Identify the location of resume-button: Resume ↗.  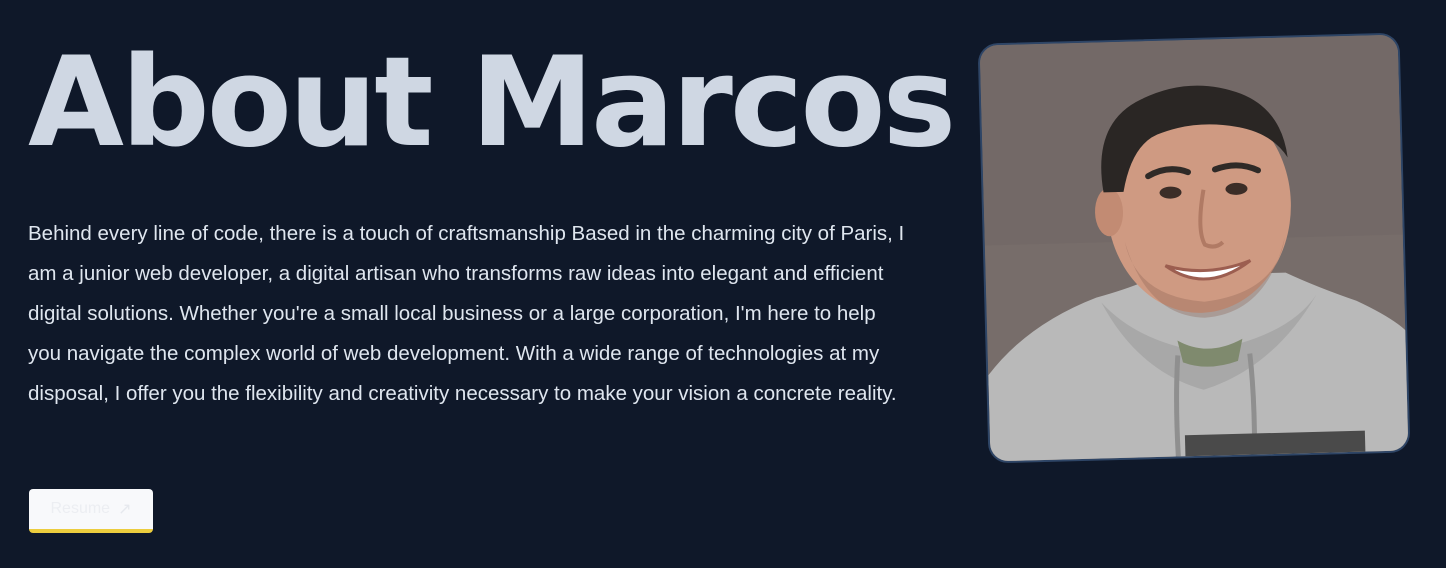
(91, 511).